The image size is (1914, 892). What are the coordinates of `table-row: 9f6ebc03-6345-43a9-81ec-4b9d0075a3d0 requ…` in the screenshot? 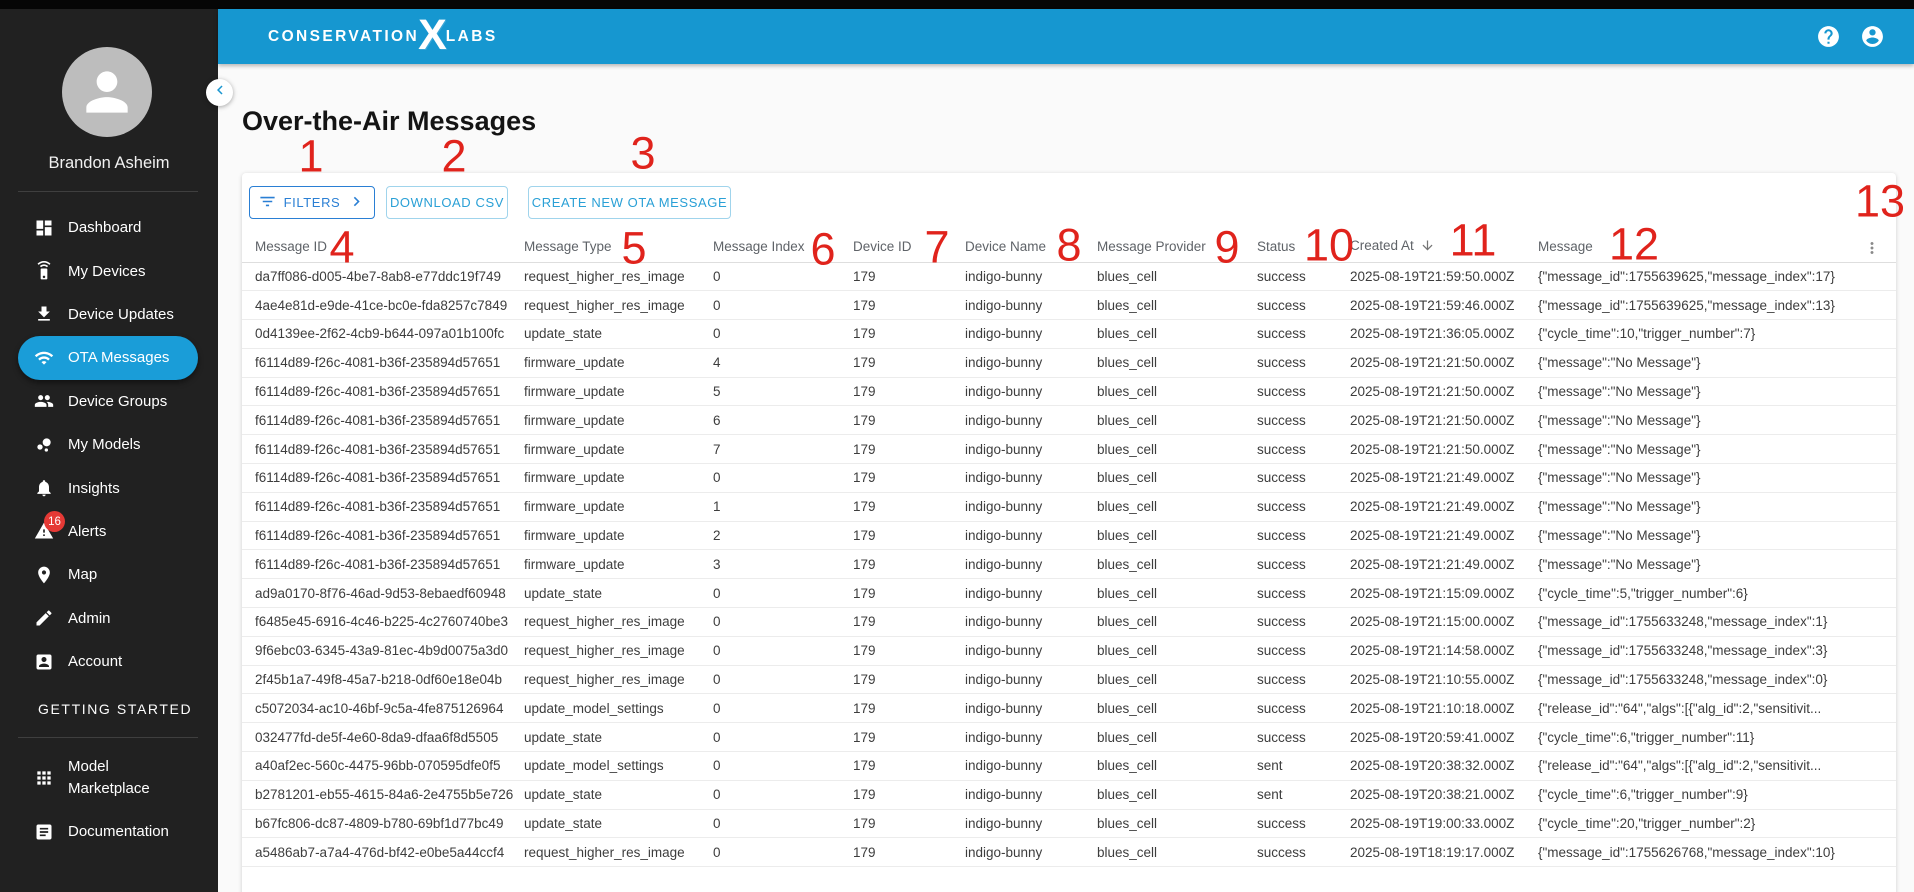 It's located at (1069, 651).